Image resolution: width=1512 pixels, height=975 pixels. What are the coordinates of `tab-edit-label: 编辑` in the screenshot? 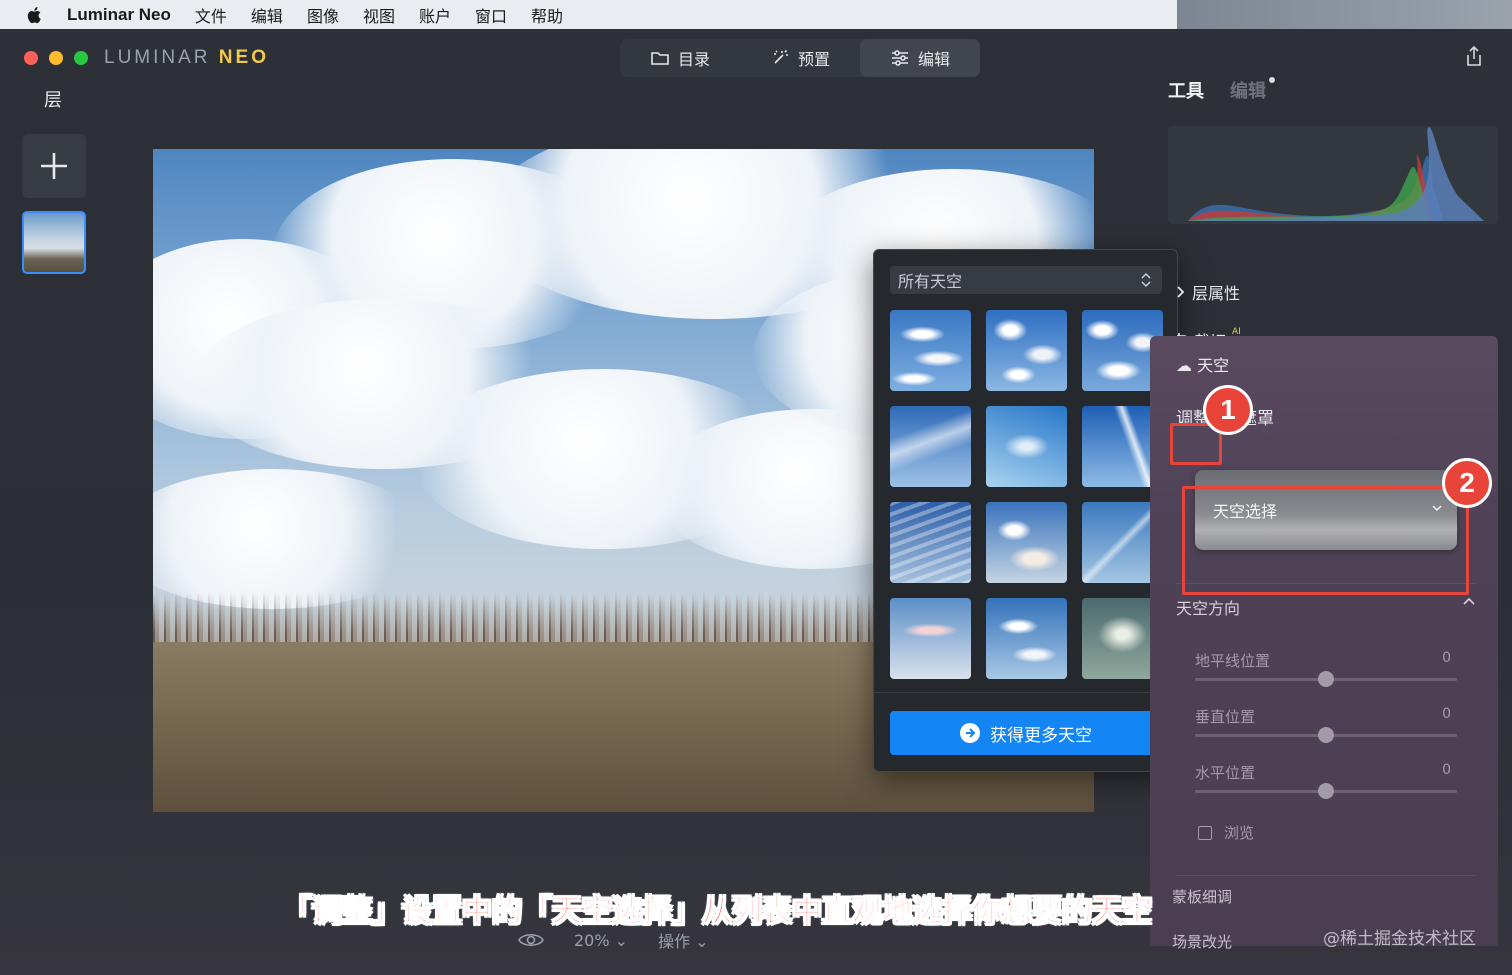 It's located at (933, 59).